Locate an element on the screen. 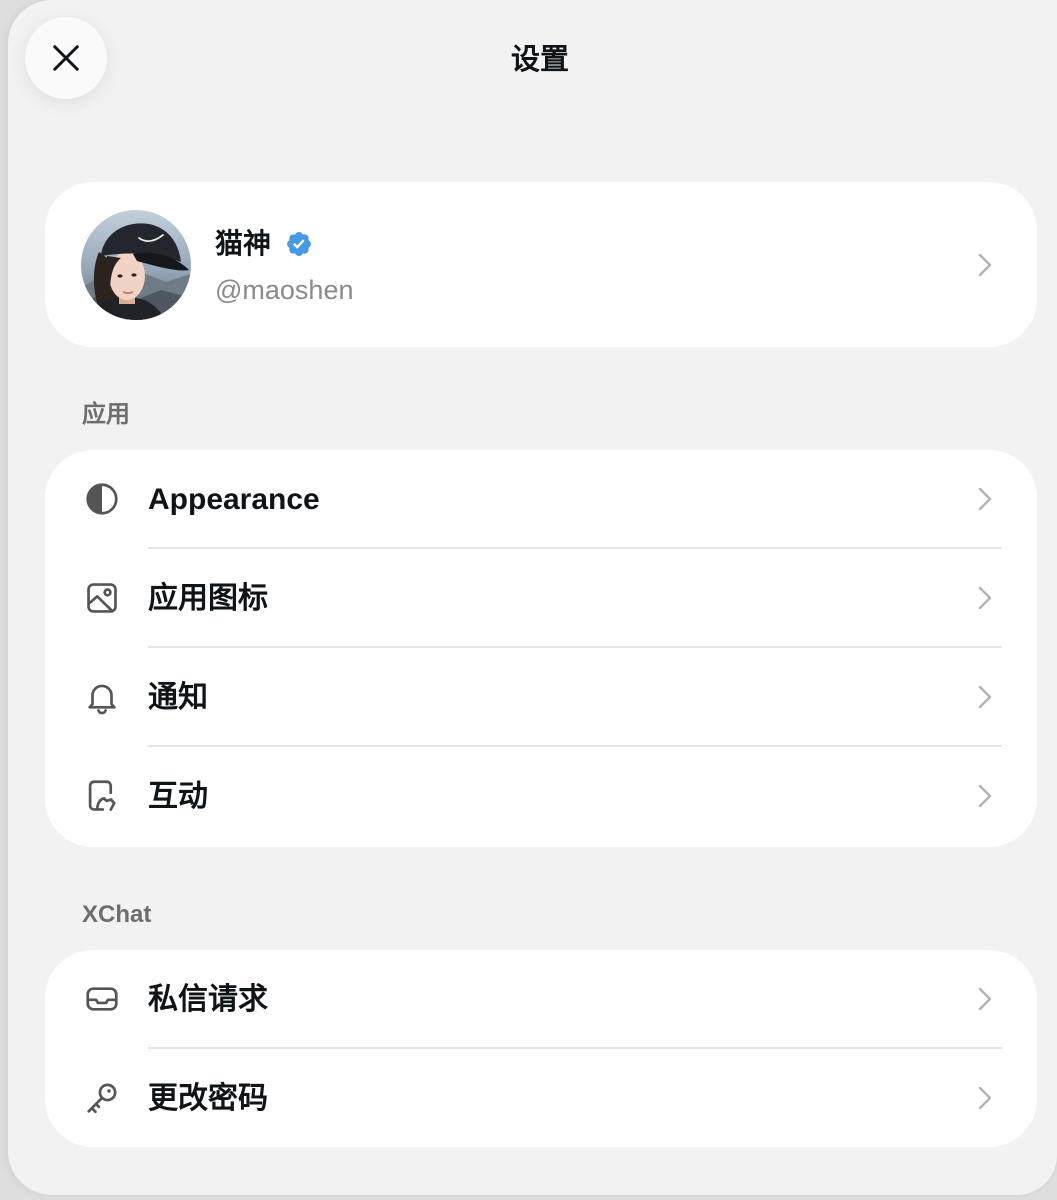 The image size is (1057, 1200). settings-row-message-requests: 私信请求 is located at coordinates (541, 999).